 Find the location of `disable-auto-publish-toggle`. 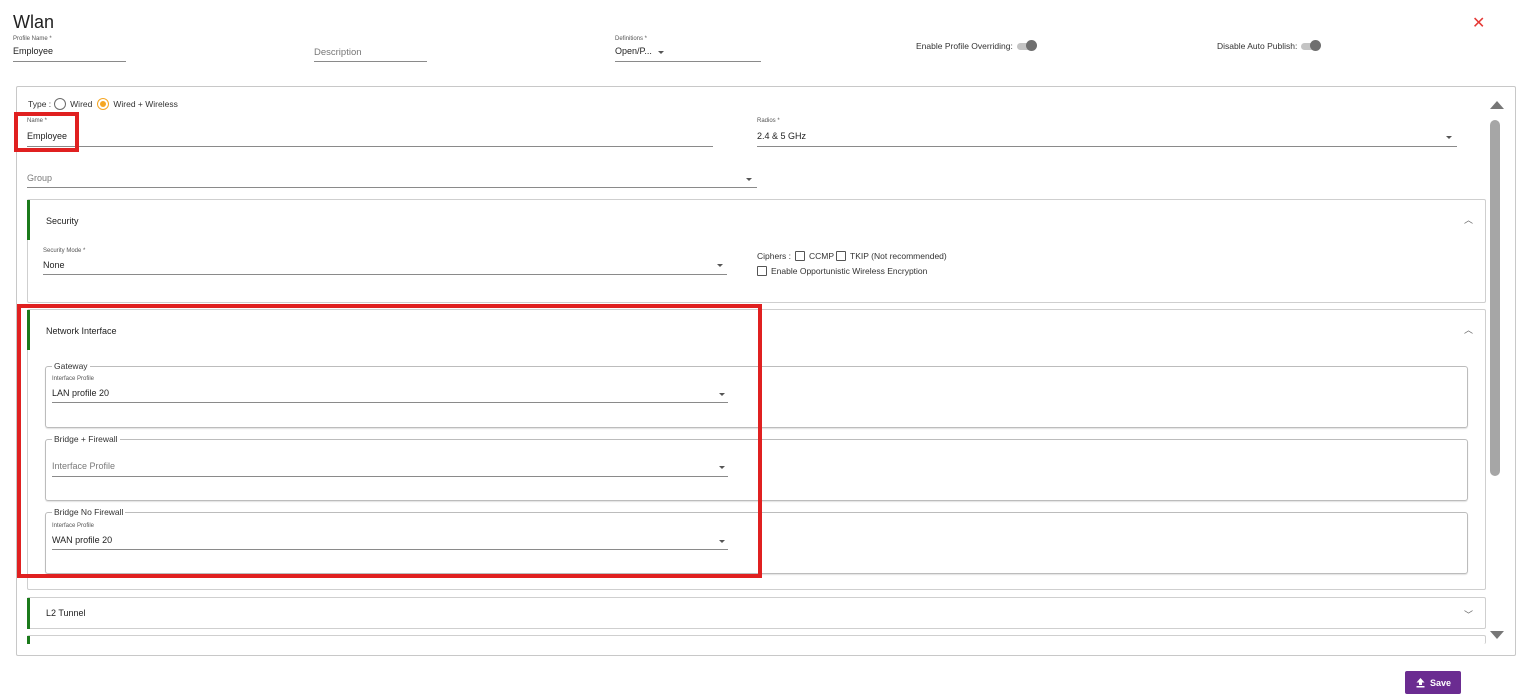

disable-auto-publish-toggle is located at coordinates (1310, 45).